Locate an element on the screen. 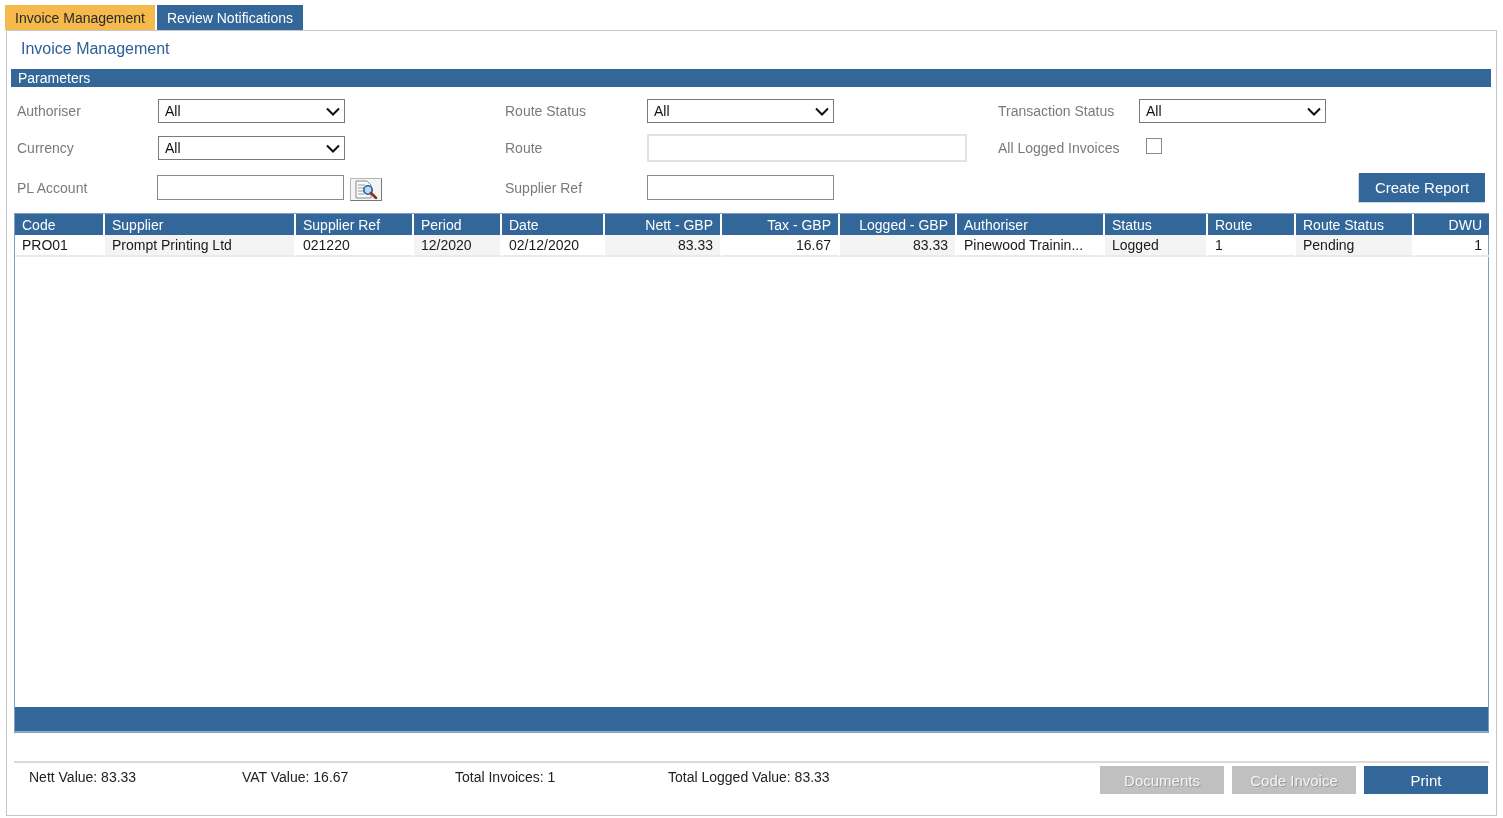 This screenshot has height=818, width=1503. checkbox is located at coordinates (1154, 146).